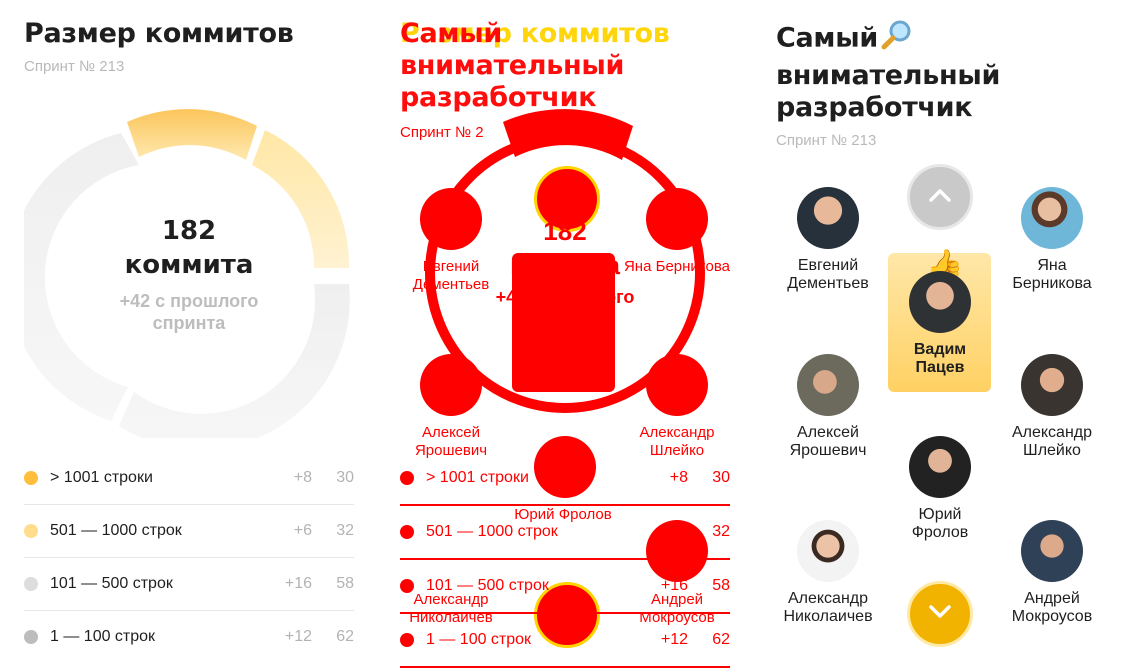 The height and width of the screenshot is (668, 1128). I want to click on scroll-down-button, so click(940, 614).